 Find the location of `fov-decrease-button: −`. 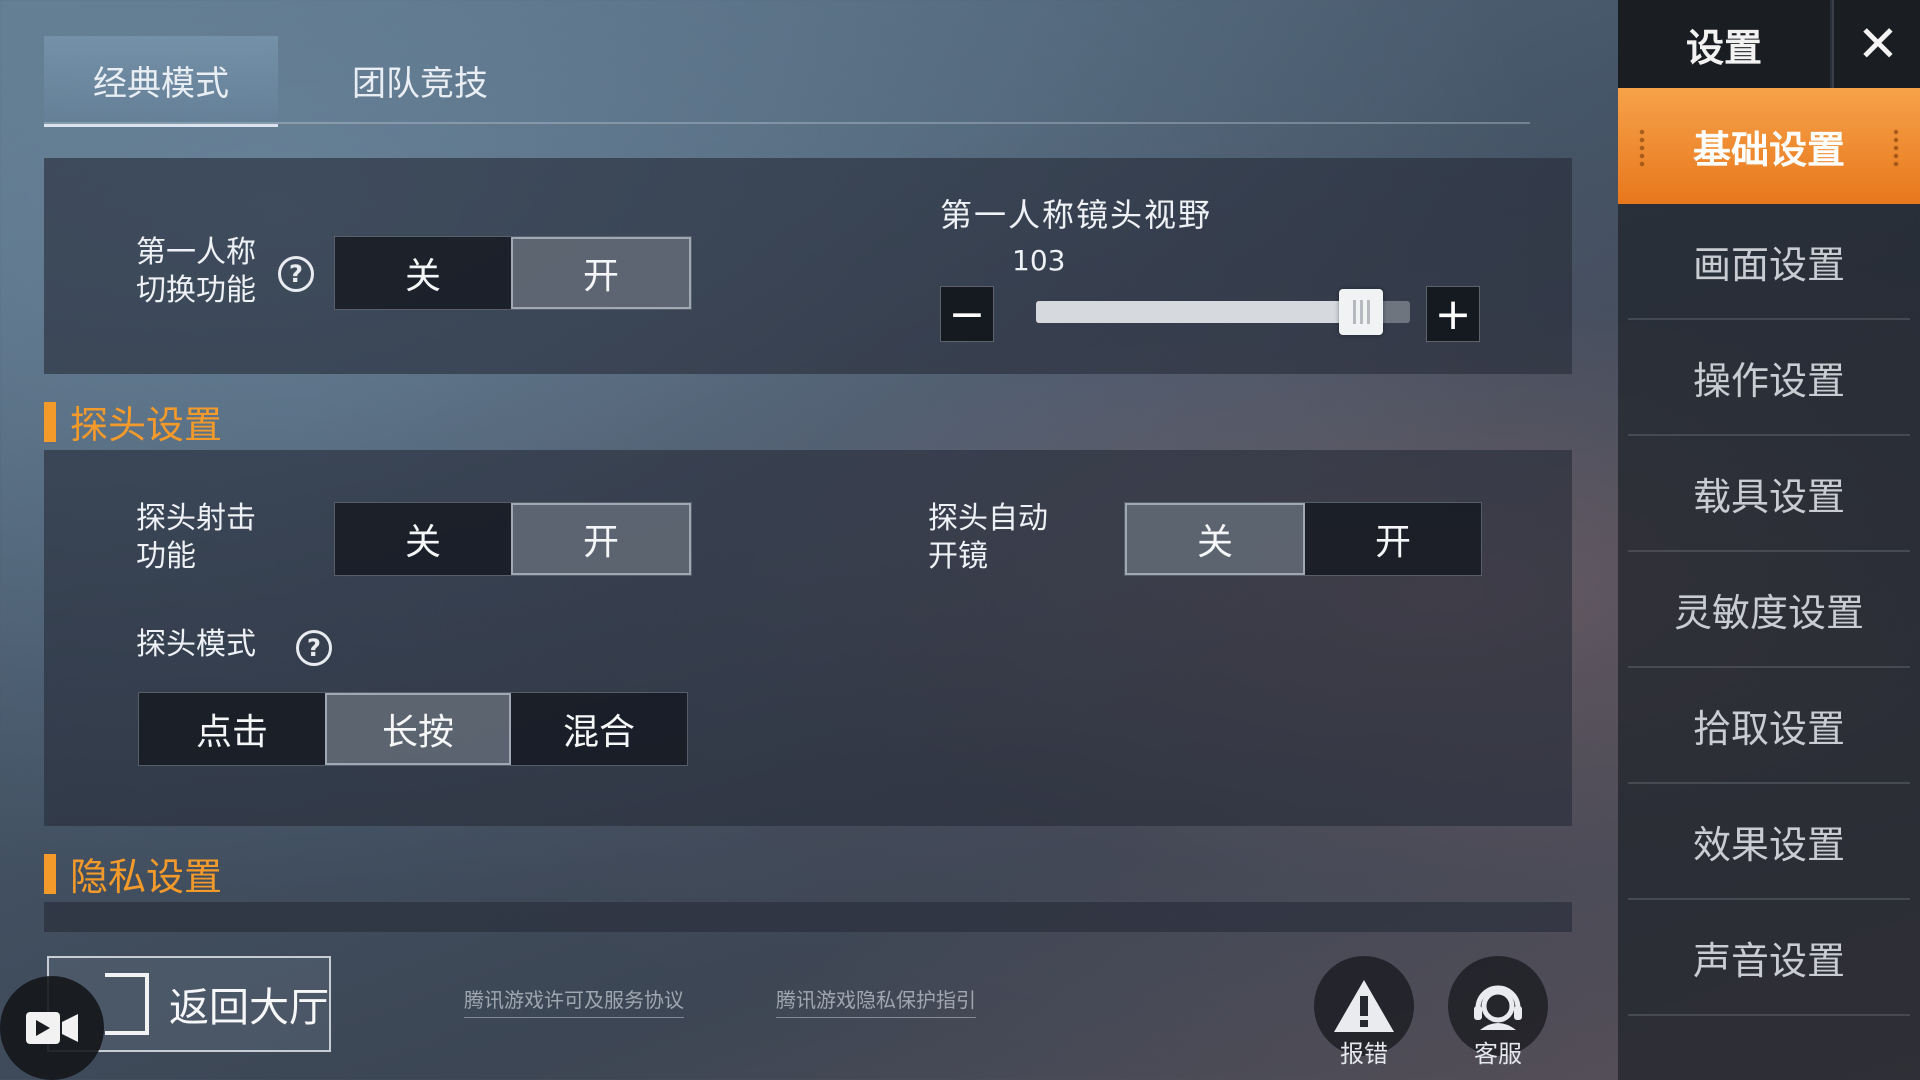

fov-decrease-button: − is located at coordinates (967, 314).